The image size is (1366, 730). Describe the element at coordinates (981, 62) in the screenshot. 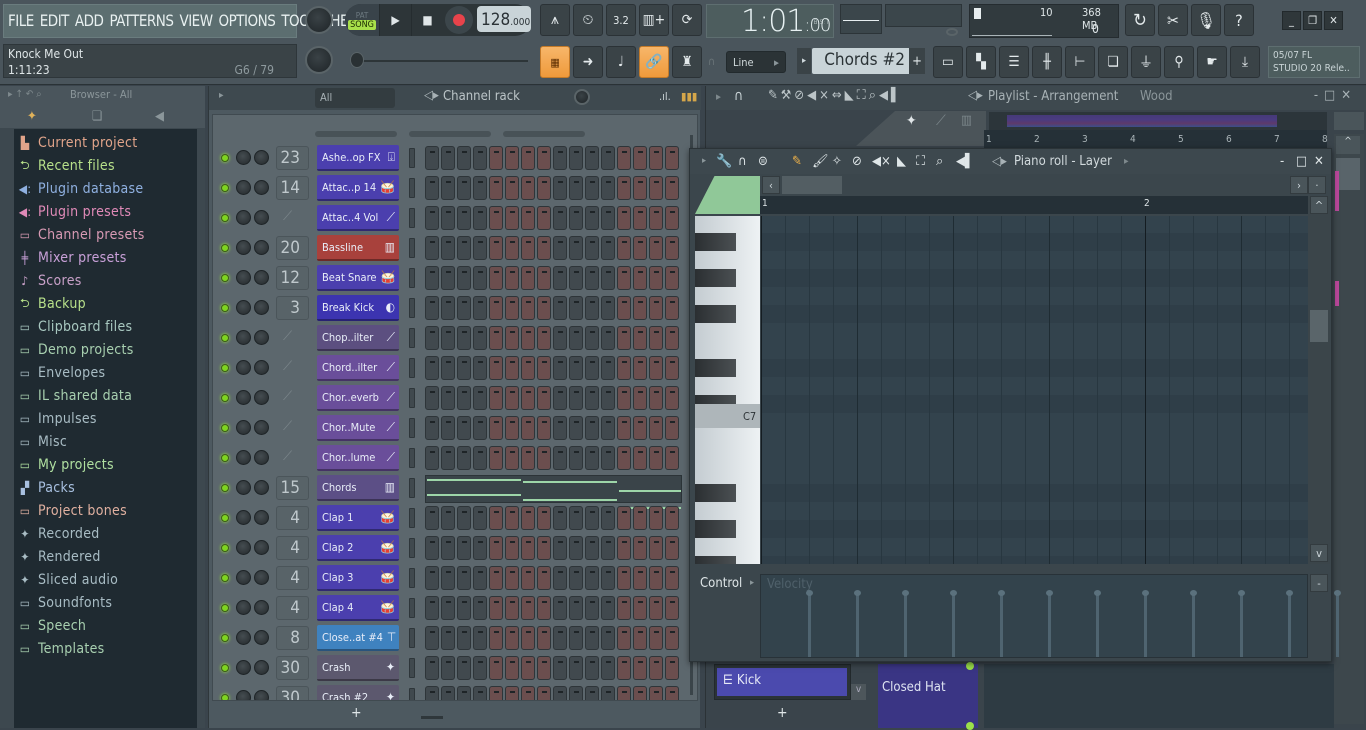

I see `piano-roll-button: ▚` at that location.